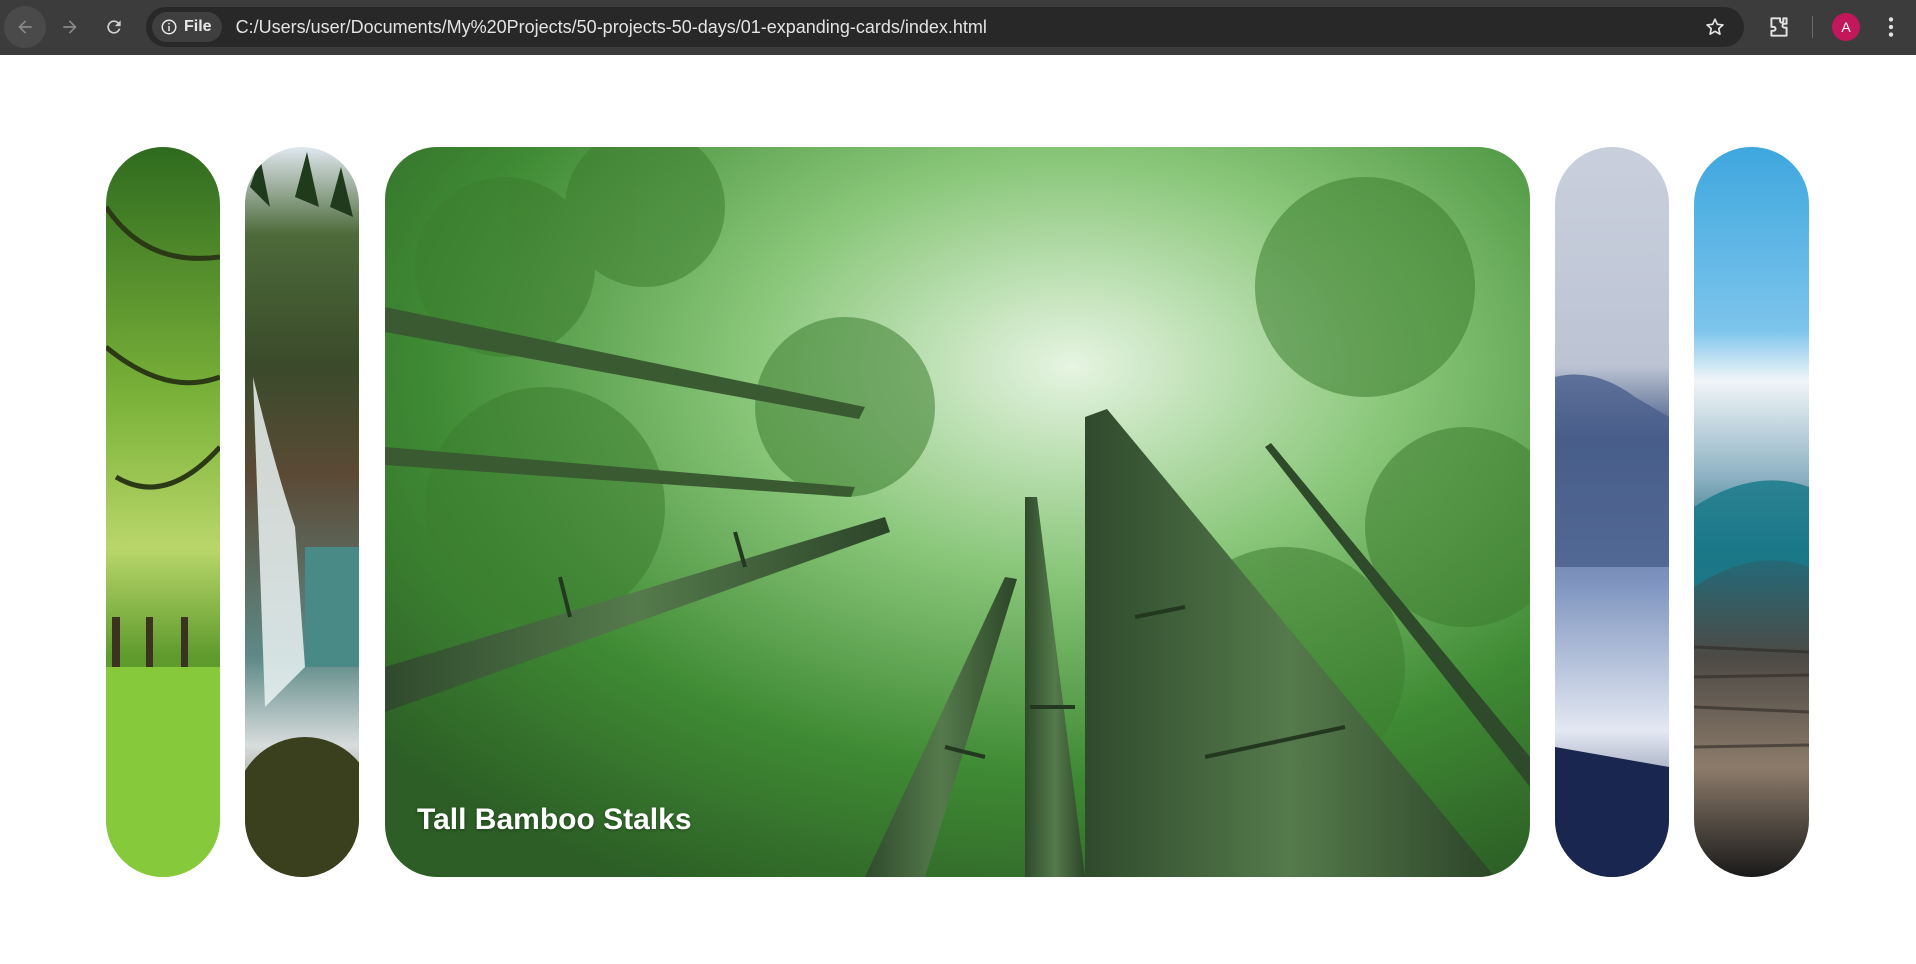  I want to click on card-snowy-mountain, so click(1612, 512).